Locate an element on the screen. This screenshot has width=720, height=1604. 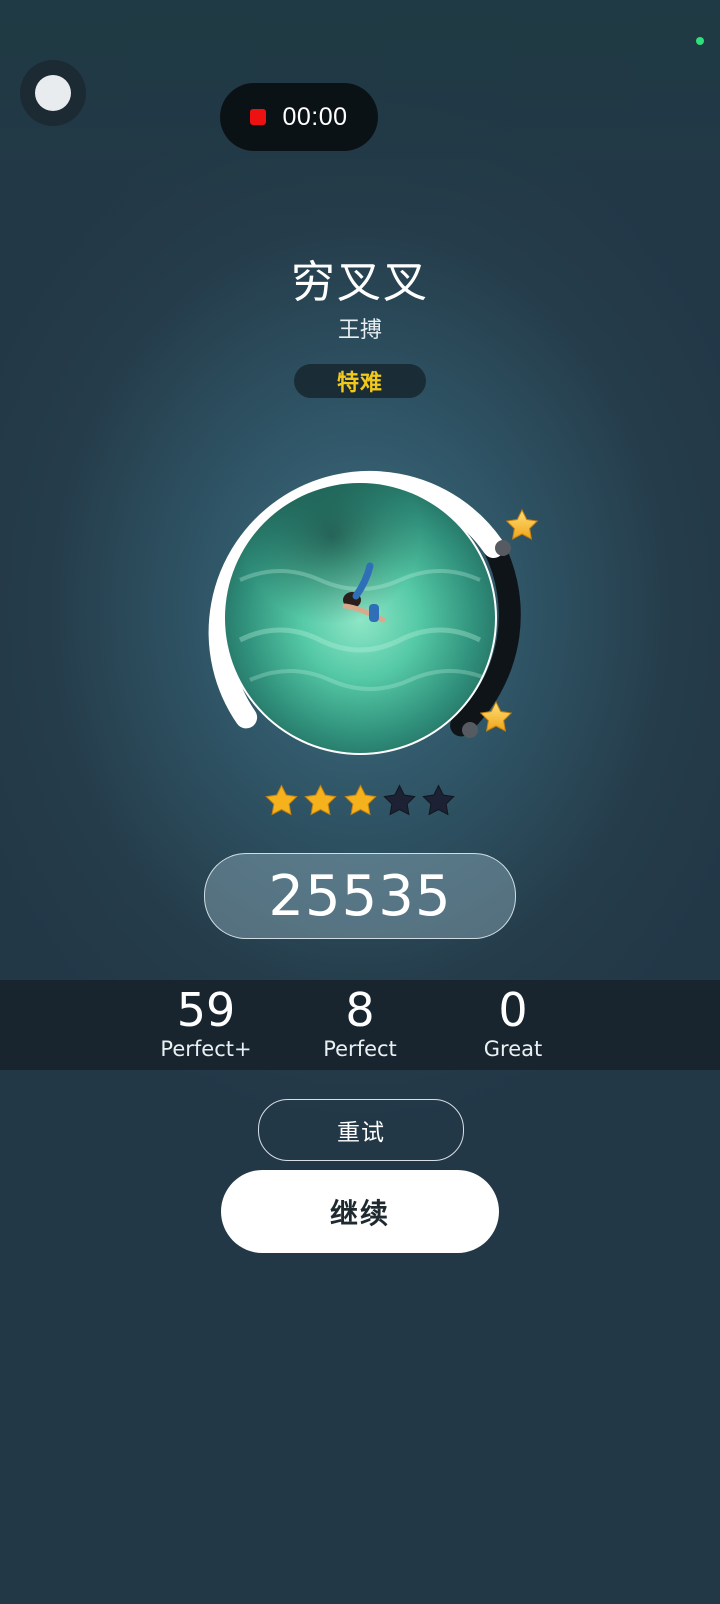
judgement-great: 0 Great is located at coordinates (513, 1025).